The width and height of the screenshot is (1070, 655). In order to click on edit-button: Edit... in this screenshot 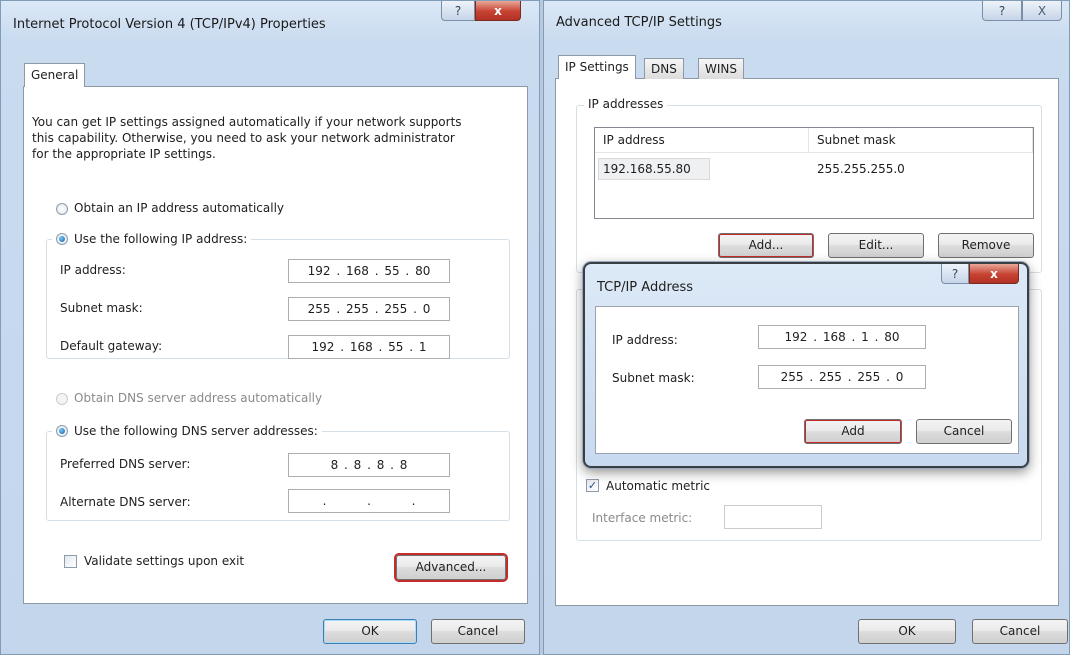, I will do `click(876, 245)`.